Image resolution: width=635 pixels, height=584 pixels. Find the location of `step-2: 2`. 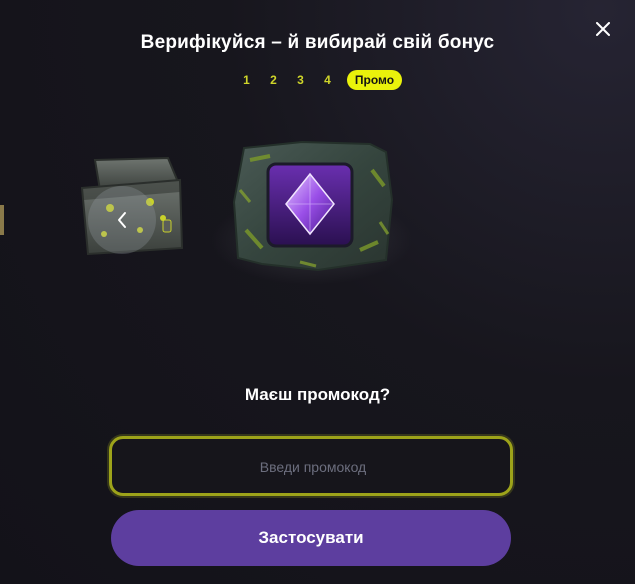

step-2: 2 is located at coordinates (273, 80).